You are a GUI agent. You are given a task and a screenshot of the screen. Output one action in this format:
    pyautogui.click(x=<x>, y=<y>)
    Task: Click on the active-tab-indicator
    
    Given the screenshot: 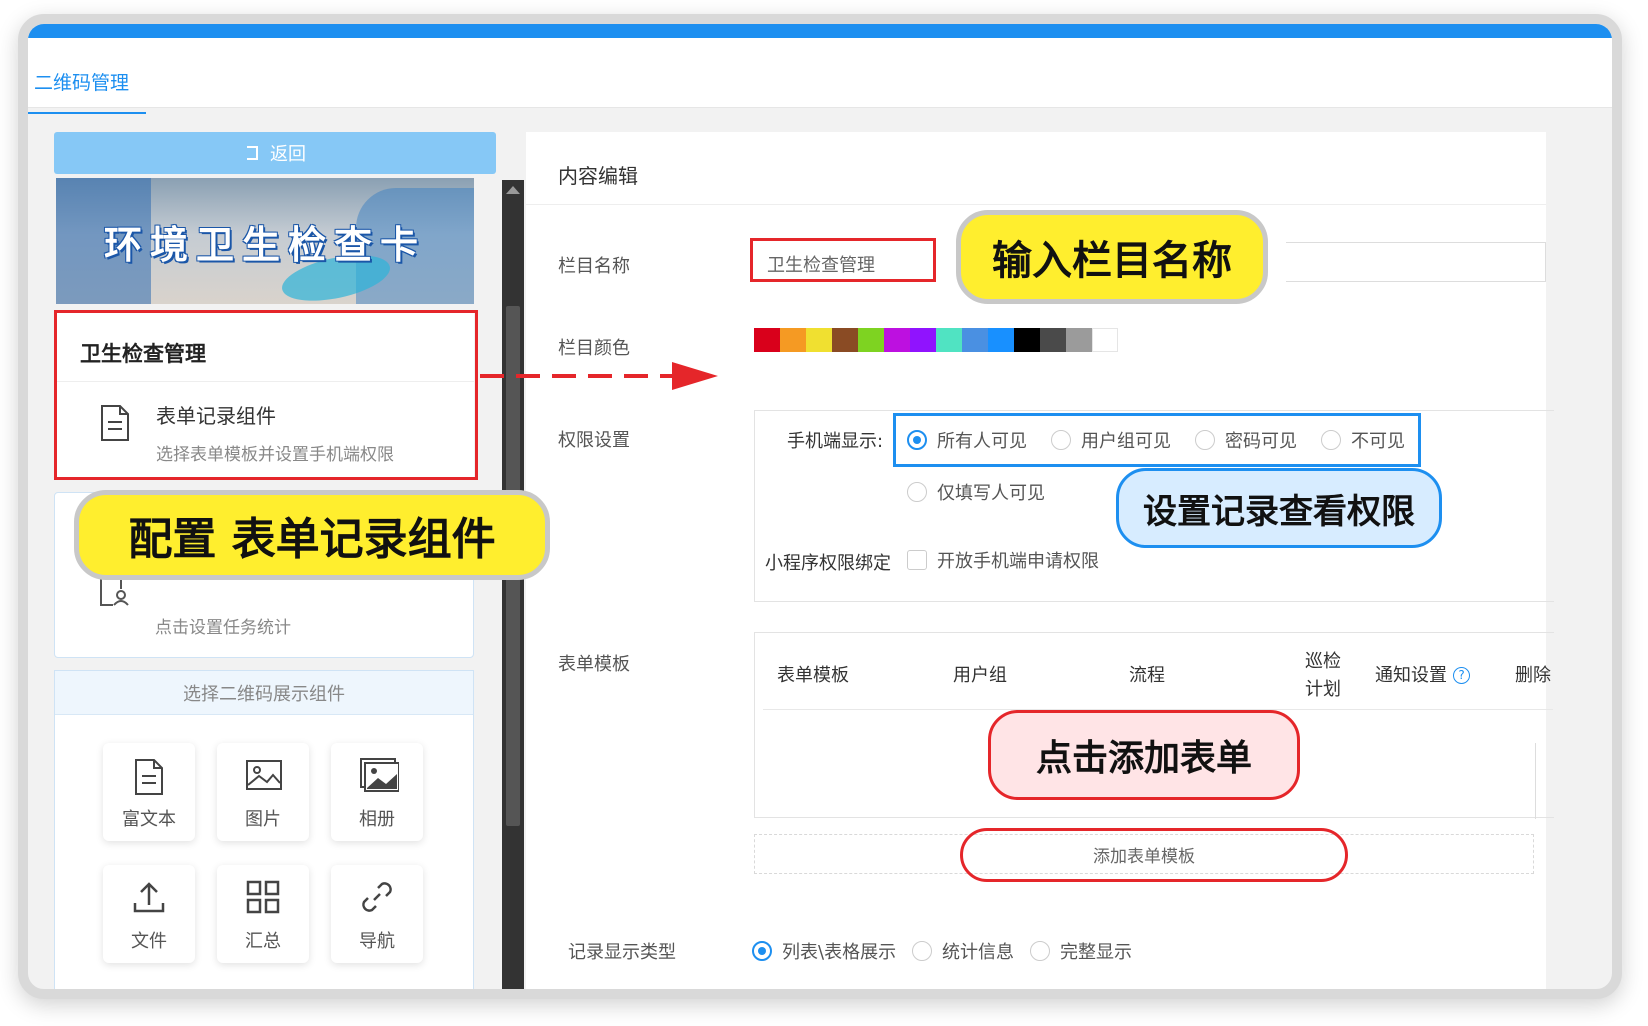 What is the action you would take?
    pyautogui.click(x=87, y=113)
    